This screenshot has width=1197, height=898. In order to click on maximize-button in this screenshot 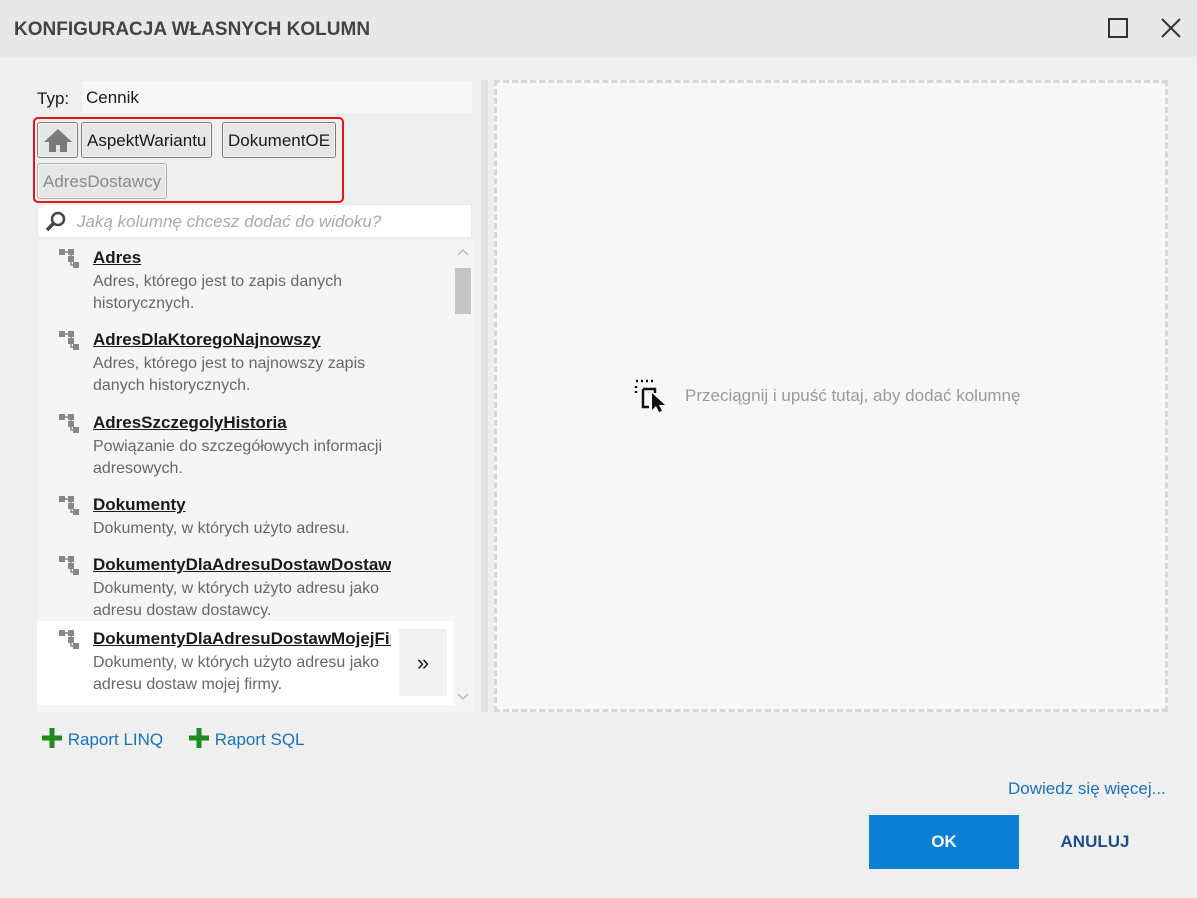, I will do `click(1118, 28)`.